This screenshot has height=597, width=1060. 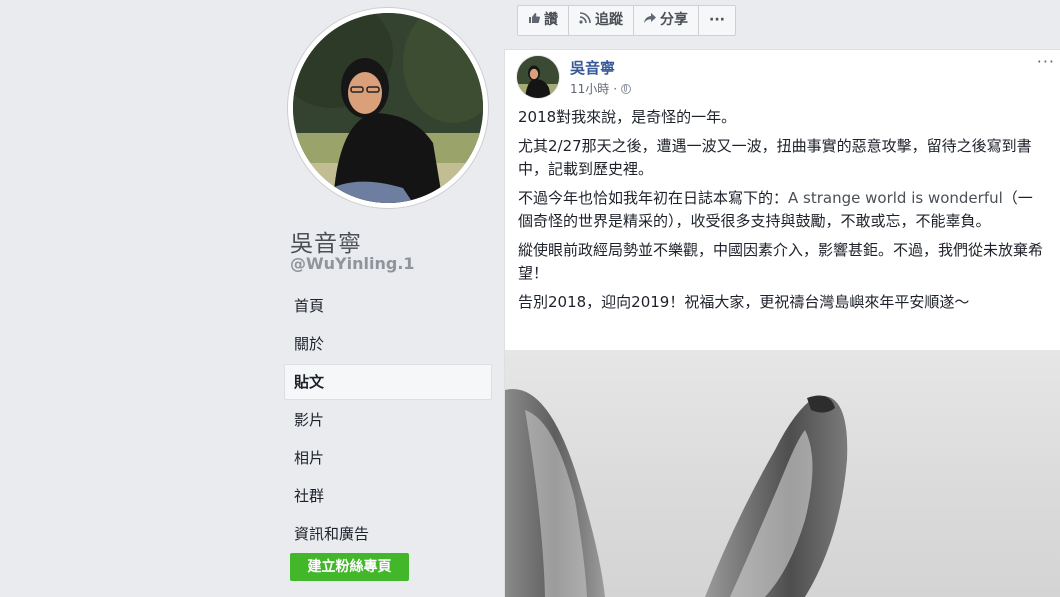 I want to click on post-timestamp: 11小時 ·, so click(x=601, y=88).